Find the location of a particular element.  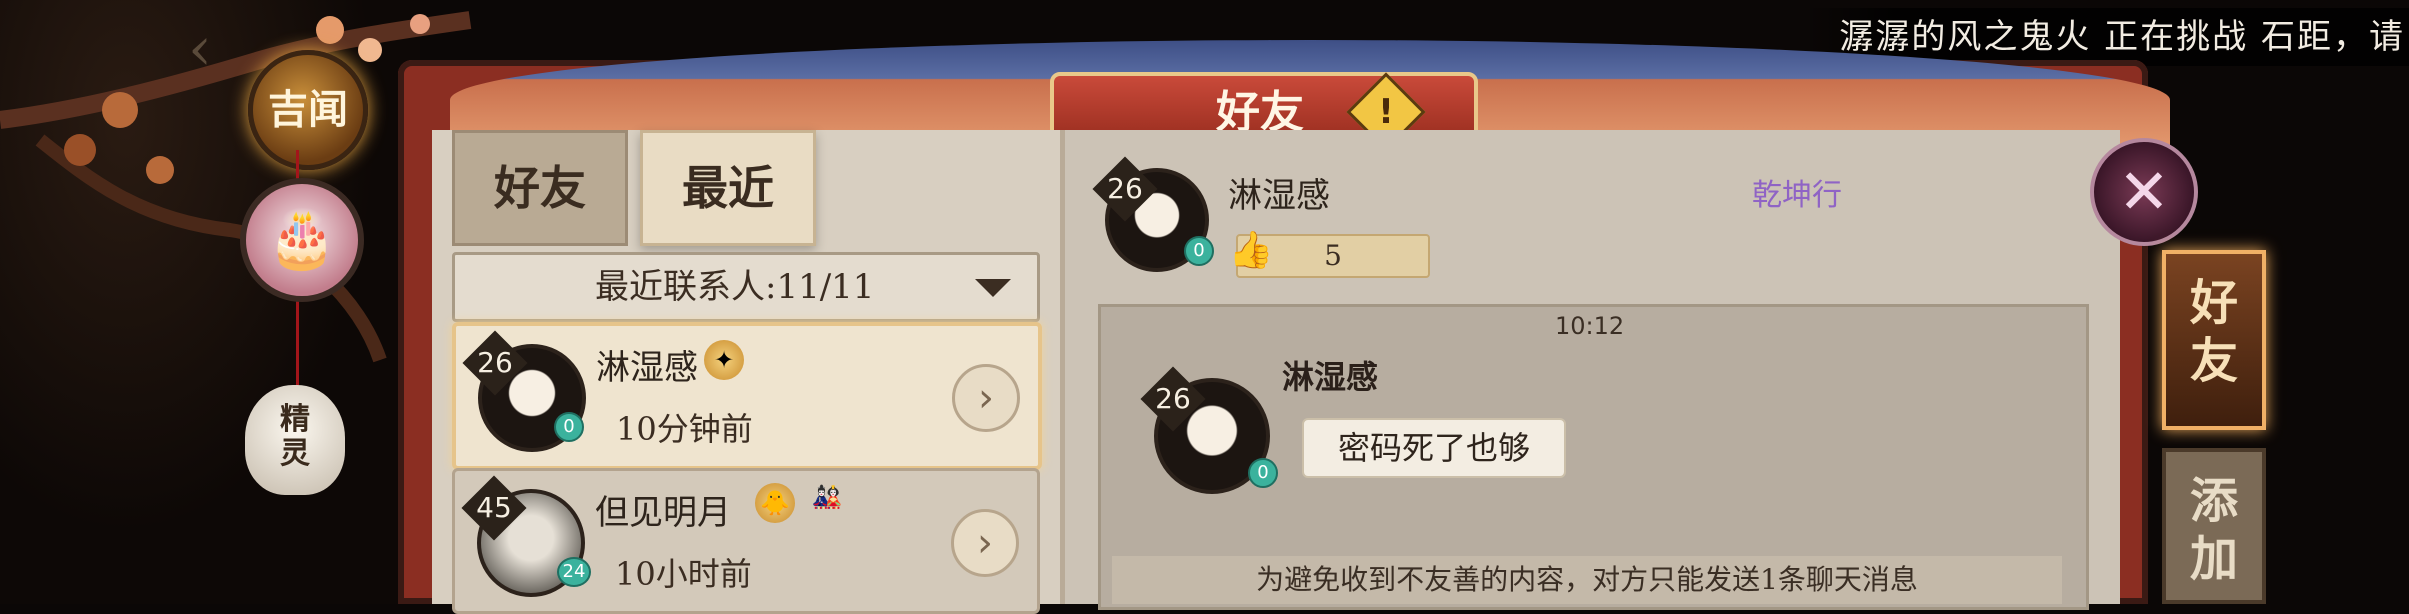

contact-badge: 24 is located at coordinates (574, 572).